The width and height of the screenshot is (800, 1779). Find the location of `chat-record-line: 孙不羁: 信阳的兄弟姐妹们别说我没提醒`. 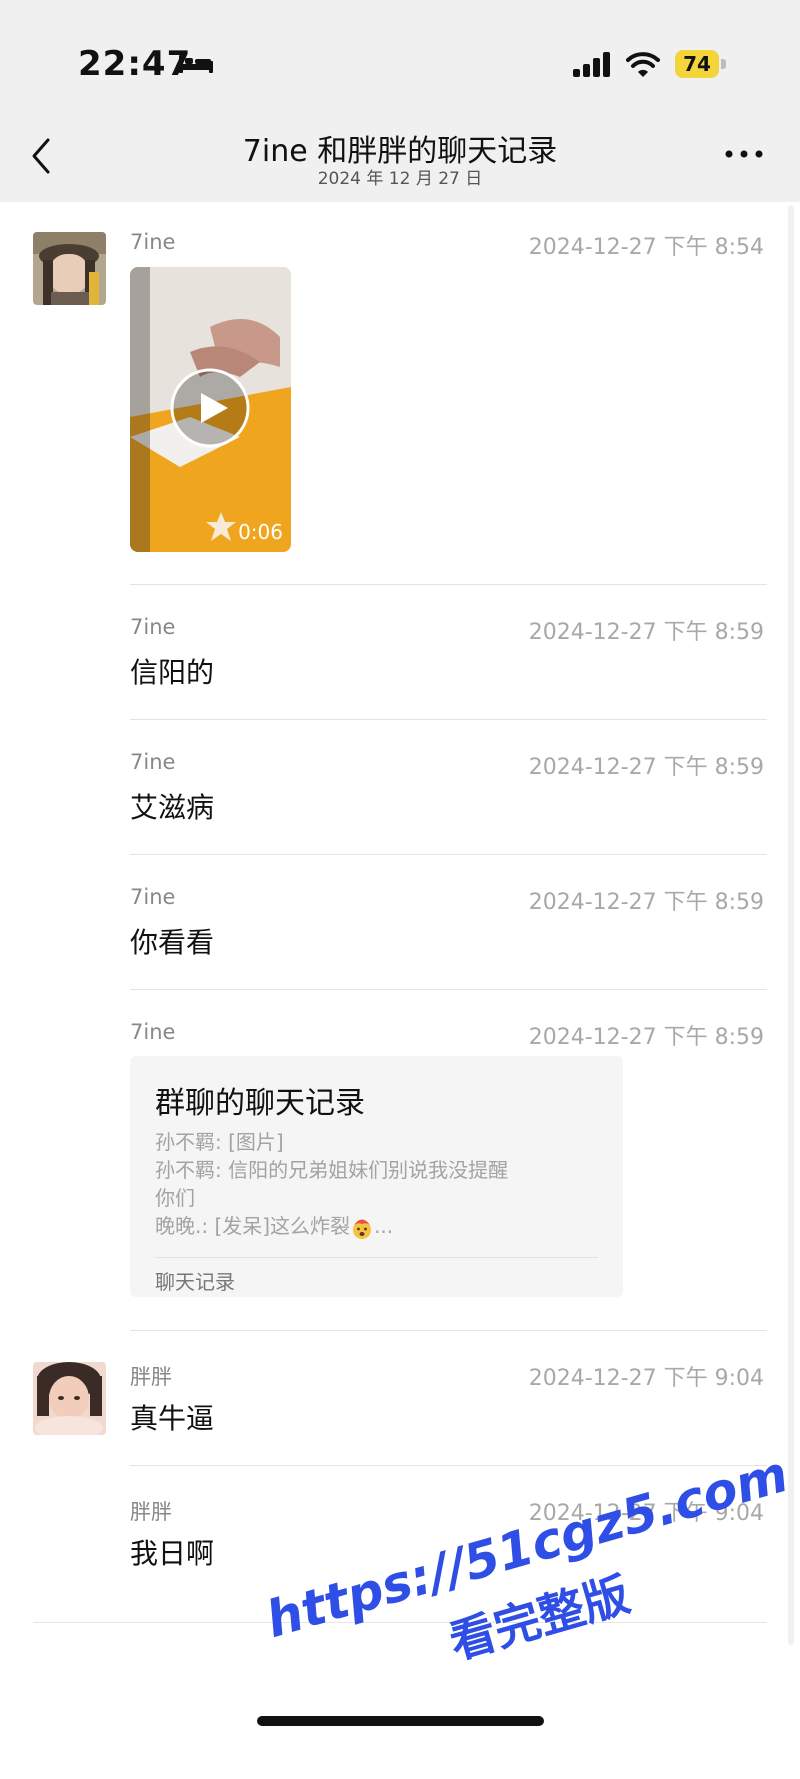

chat-record-line: 孙不羁: 信阳的兄弟姐妹们别说我没提醒 is located at coordinates (332, 1170).